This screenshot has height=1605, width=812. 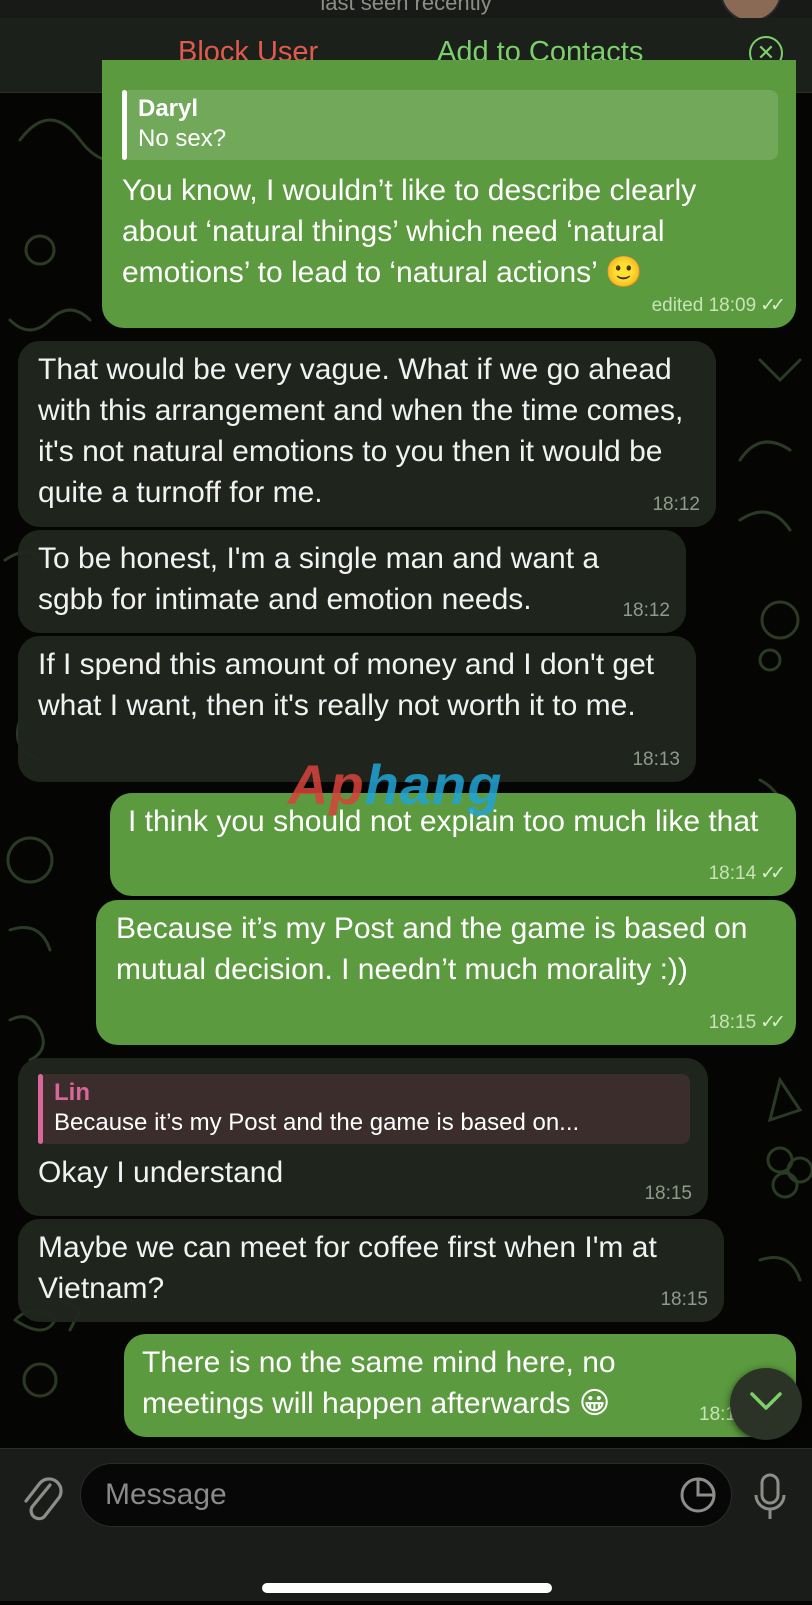 I want to click on scroll-to-bottom-button, so click(x=766, y=1404).